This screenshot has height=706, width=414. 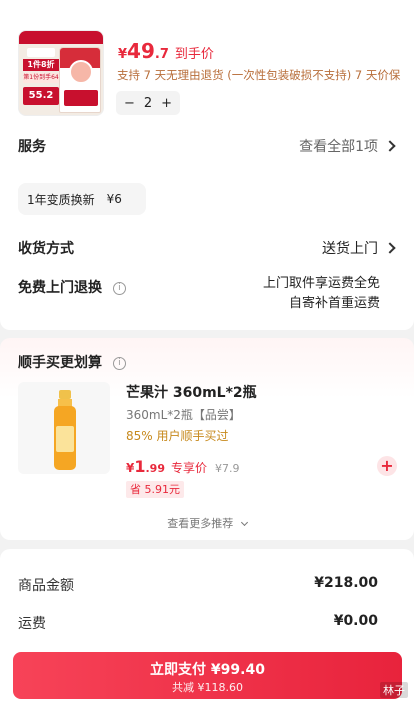 What do you see at coordinates (194, 54) in the screenshot?
I see `price-label: 到手价` at bounding box center [194, 54].